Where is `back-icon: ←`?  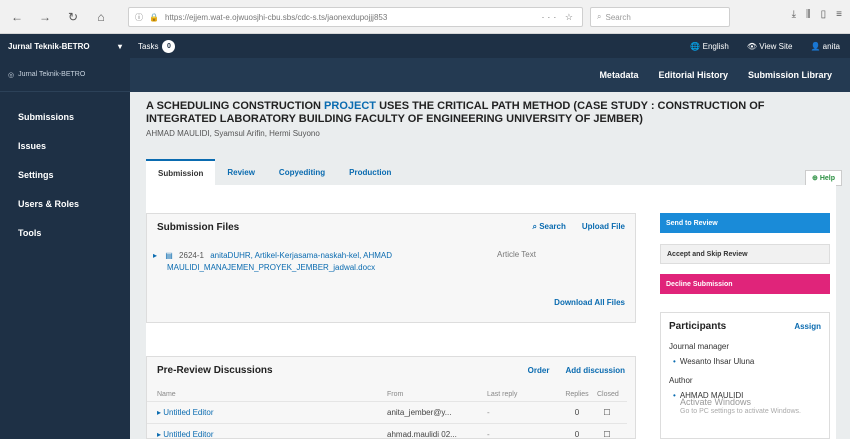
back-icon: ← is located at coordinates (17, 17).